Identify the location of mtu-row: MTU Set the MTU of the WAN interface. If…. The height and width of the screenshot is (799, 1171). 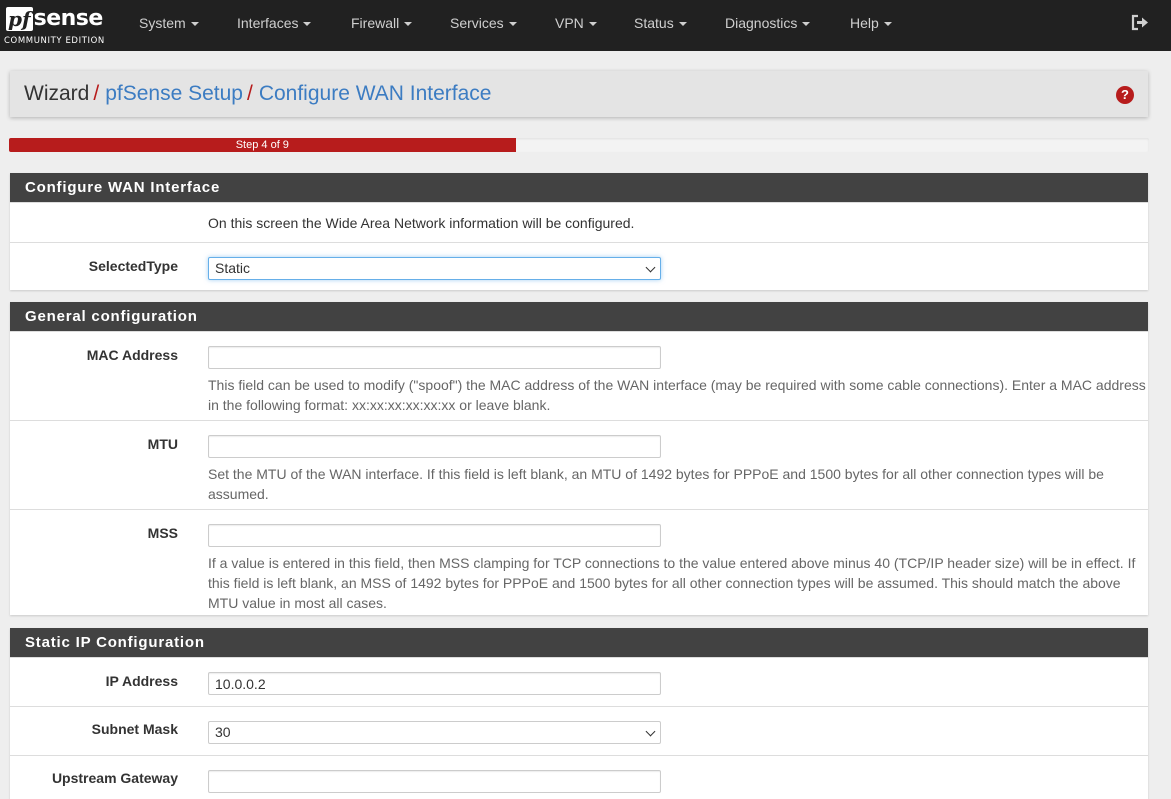
(579, 464).